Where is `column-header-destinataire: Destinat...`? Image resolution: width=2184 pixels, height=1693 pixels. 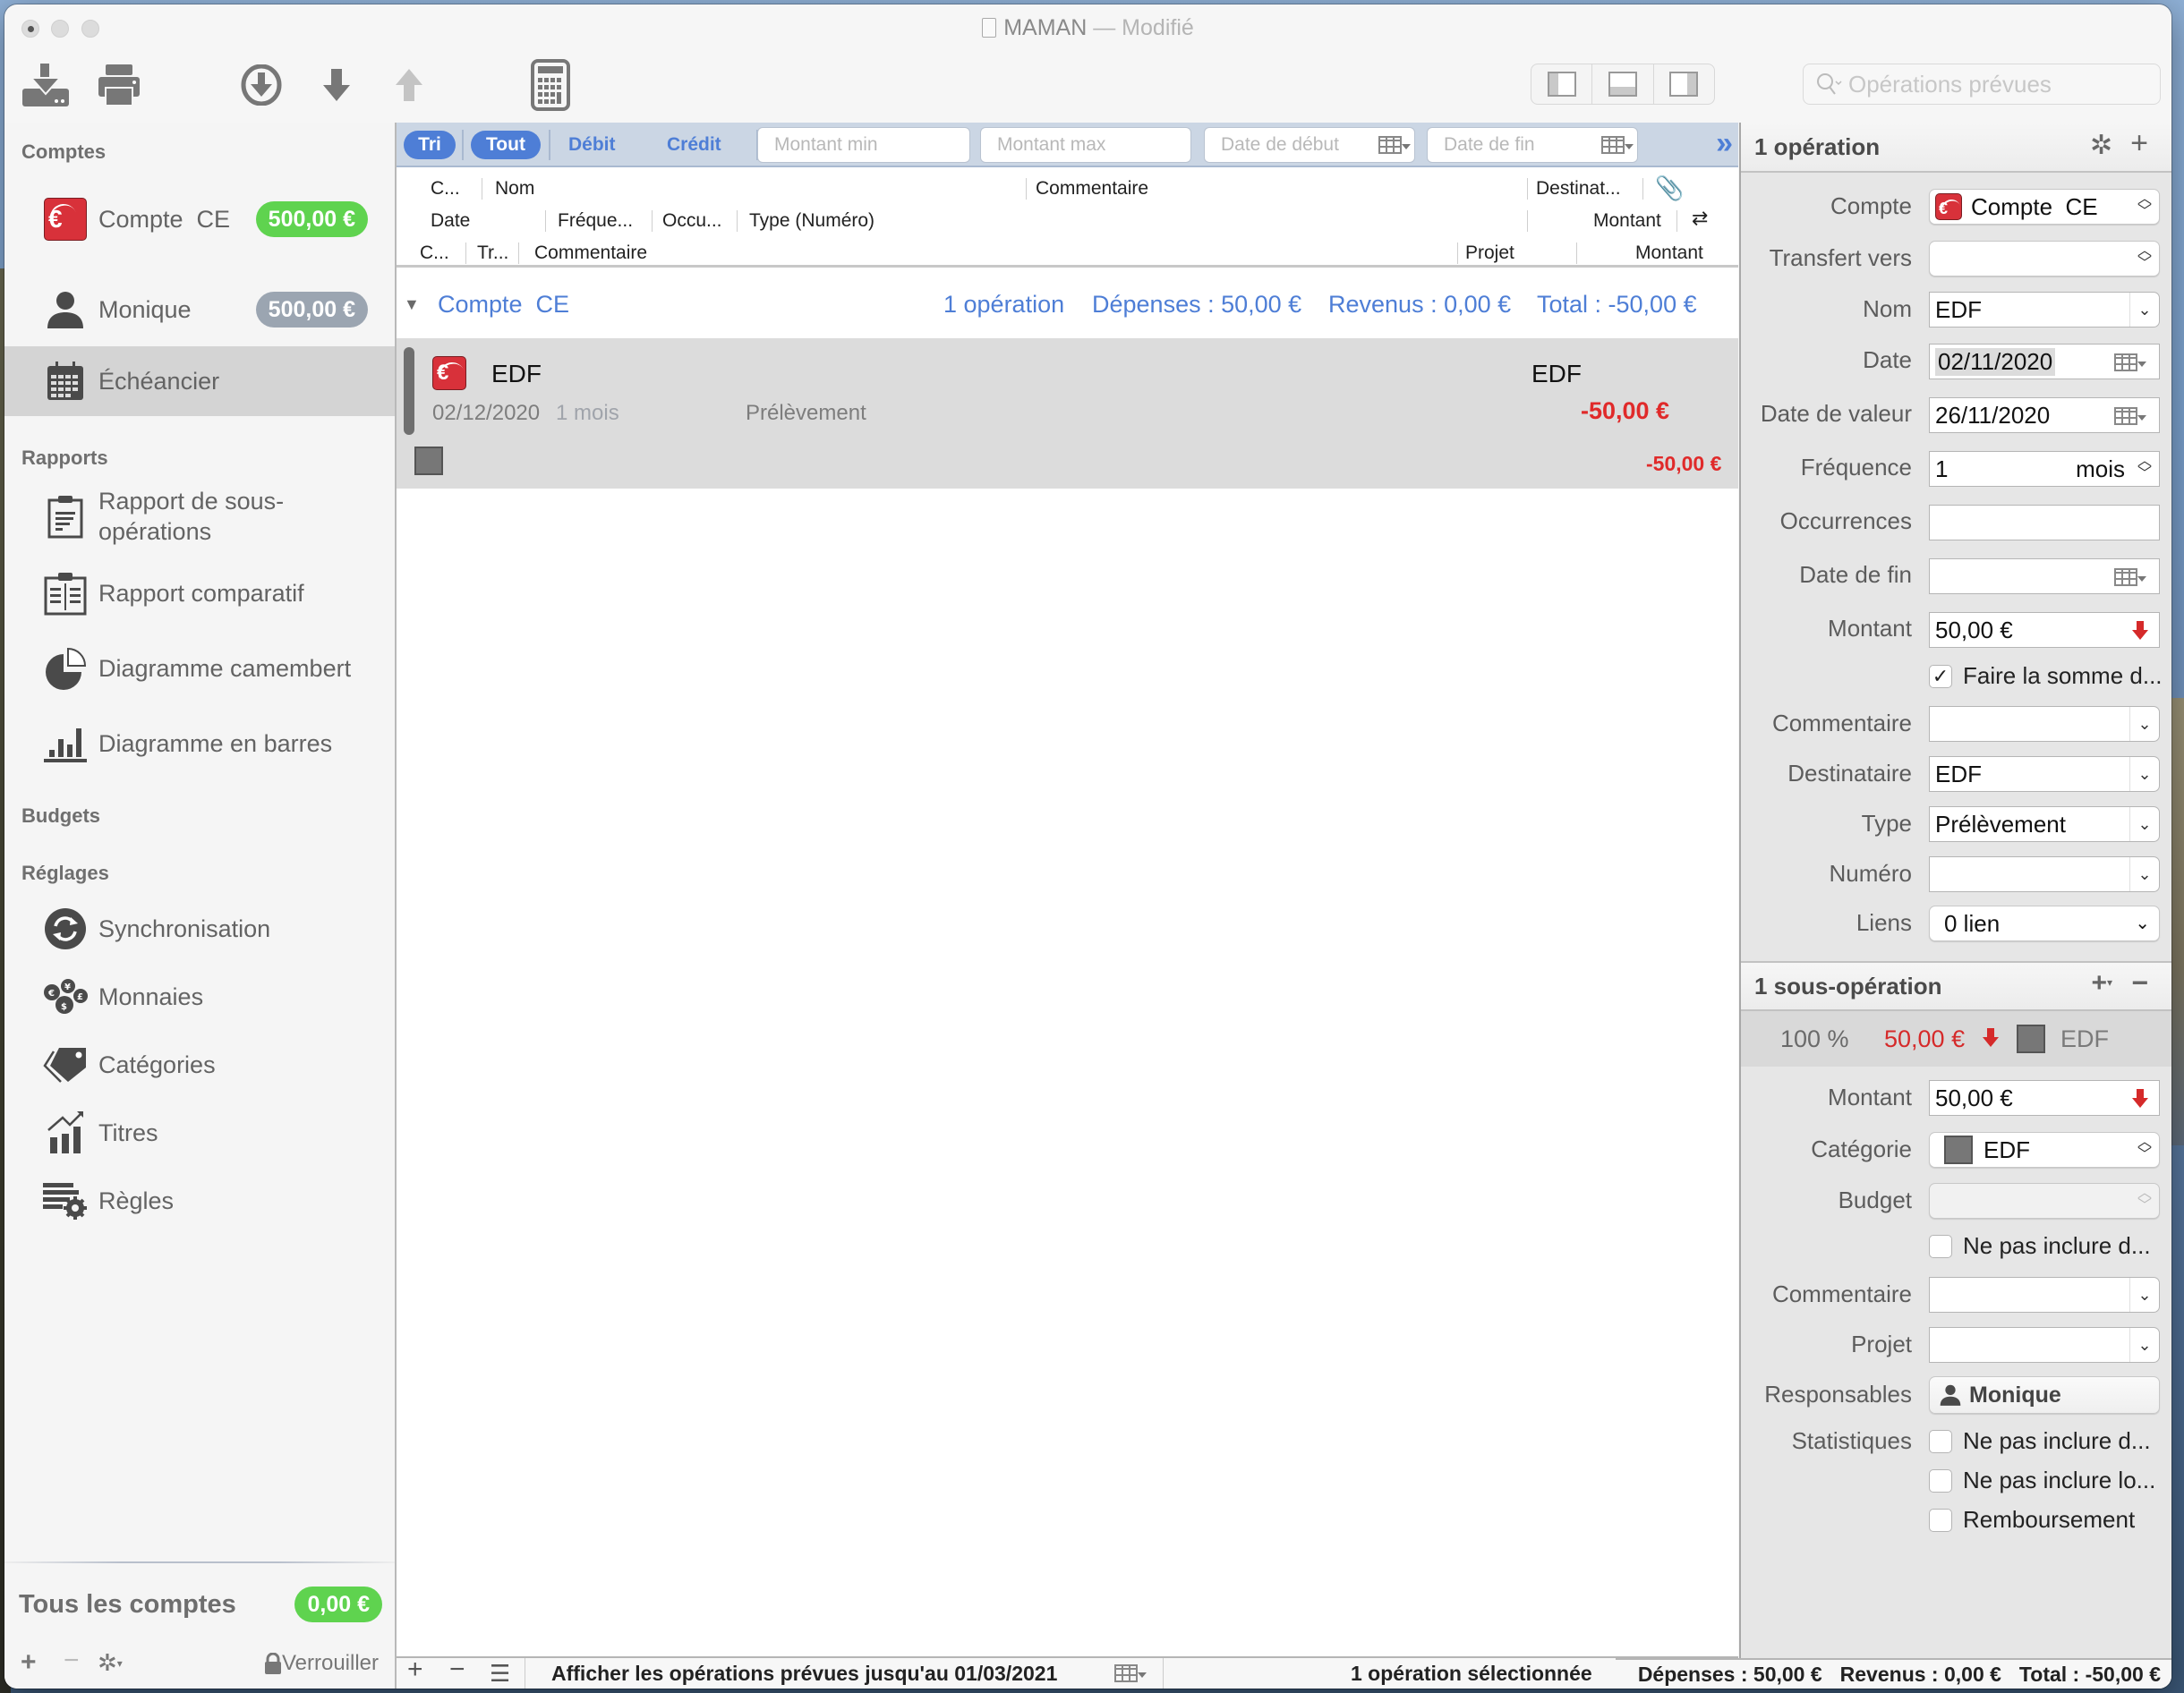 column-header-destinataire: Destinat... is located at coordinates (1578, 189).